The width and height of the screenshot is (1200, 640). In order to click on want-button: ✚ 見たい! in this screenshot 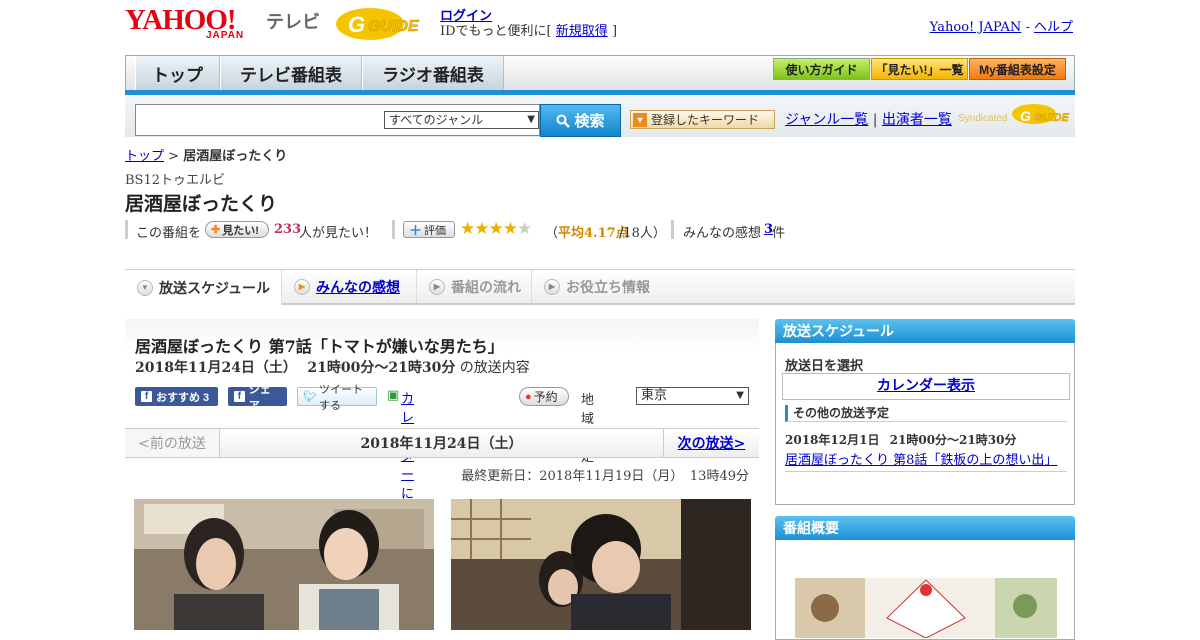, I will do `click(237, 229)`.